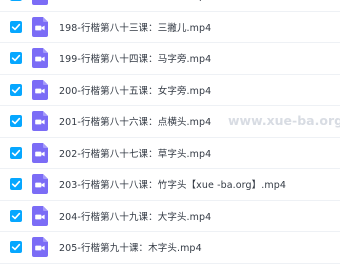 The image size is (340, 264). I want to click on file-row: 198-行楷第八十三课：三撇儿.mp4, so click(170, 27).